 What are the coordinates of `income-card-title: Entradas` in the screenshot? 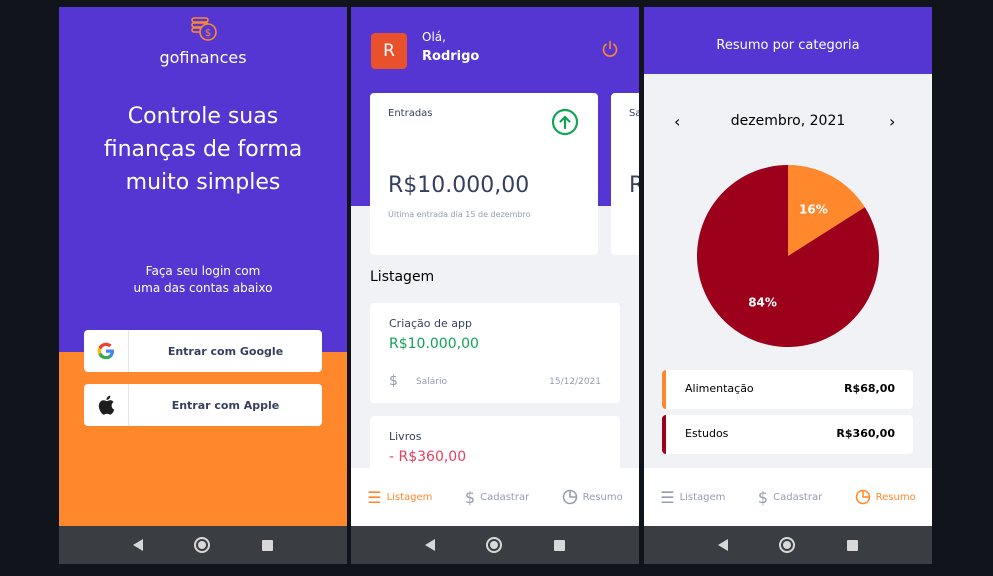 It's located at (410, 113).